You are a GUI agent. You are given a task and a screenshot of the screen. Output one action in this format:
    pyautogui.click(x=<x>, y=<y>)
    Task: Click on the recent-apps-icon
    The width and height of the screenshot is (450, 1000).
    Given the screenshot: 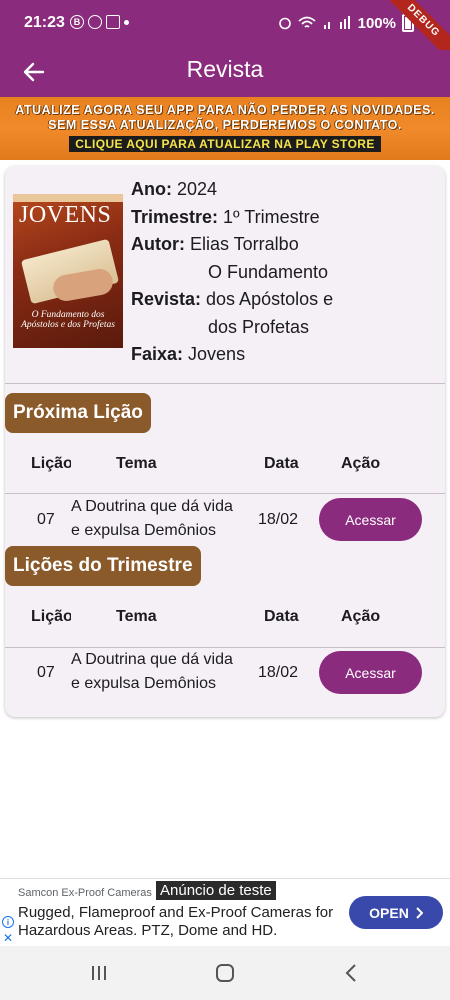 What is the action you would take?
    pyautogui.click(x=99, y=973)
    